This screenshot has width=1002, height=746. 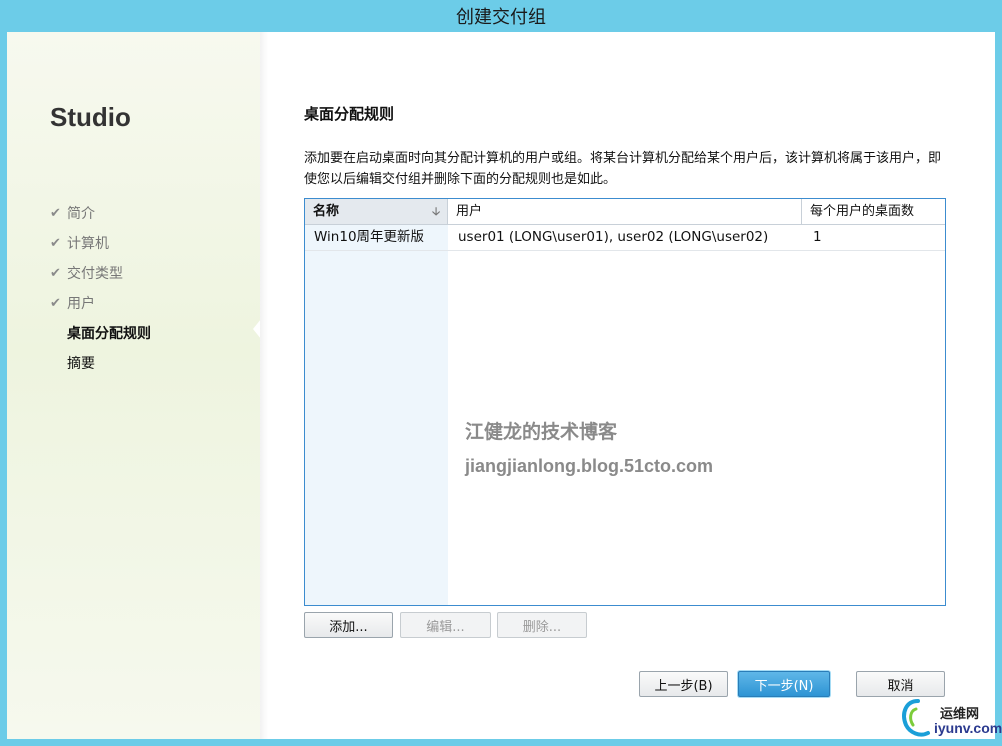 What do you see at coordinates (950, 719) in the screenshot?
I see `iyunv-logo: 运维网 iyunv.com` at bounding box center [950, 719].